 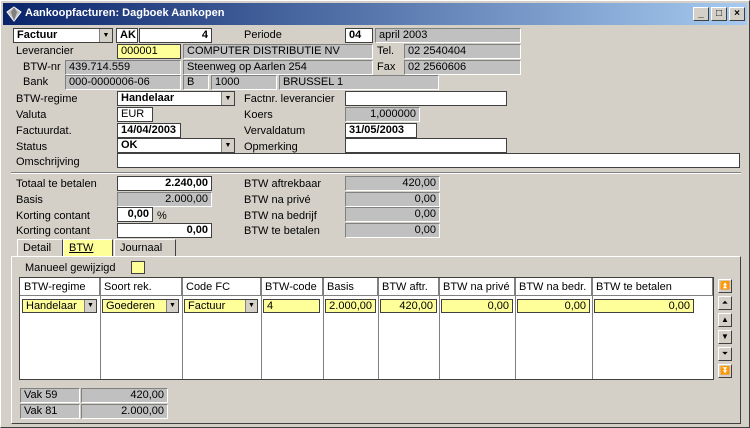 I want to click on tab-journaal: Journaal, so click(x=145, y=248).